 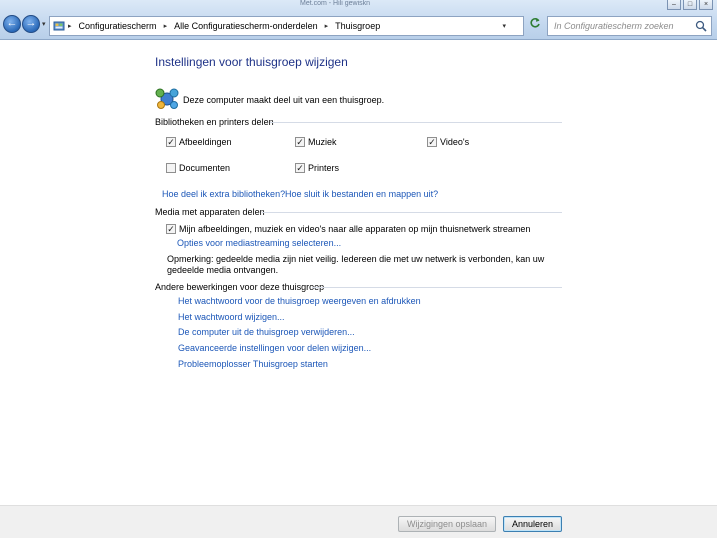 What do you see at coordinates (706, 5) in the screenshot?
I see `close-button: ×` at bounding box center [706, 5].